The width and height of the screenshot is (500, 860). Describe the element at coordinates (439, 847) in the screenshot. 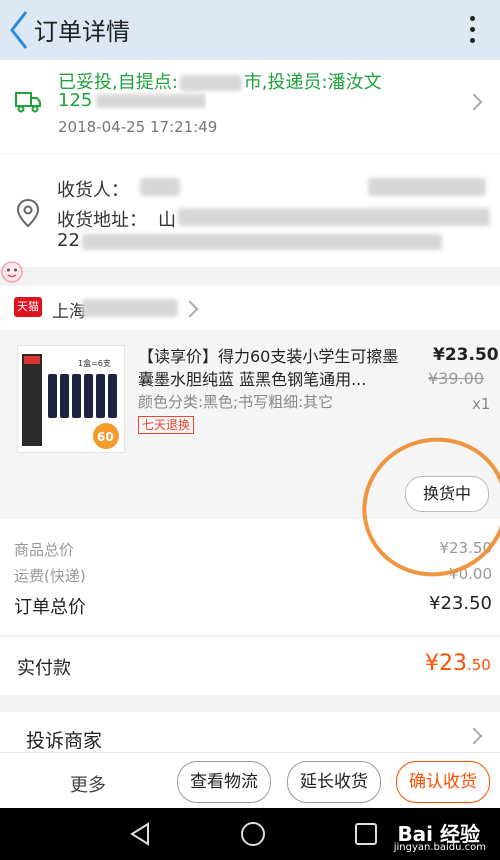

I see `watermark-url: jingyan.baidu.com` at that location.